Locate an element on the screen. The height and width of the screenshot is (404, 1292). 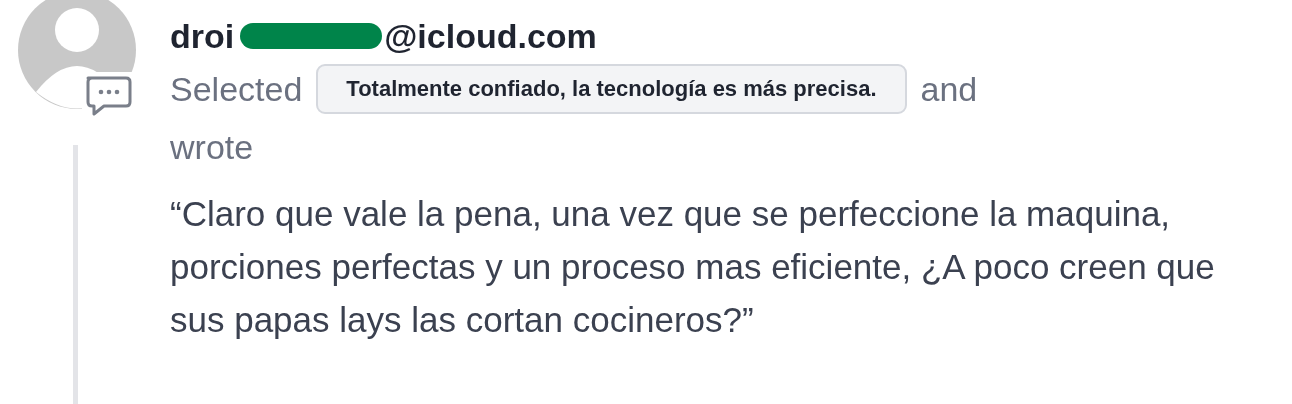
action-text: and is located at coordinates (949, 89).